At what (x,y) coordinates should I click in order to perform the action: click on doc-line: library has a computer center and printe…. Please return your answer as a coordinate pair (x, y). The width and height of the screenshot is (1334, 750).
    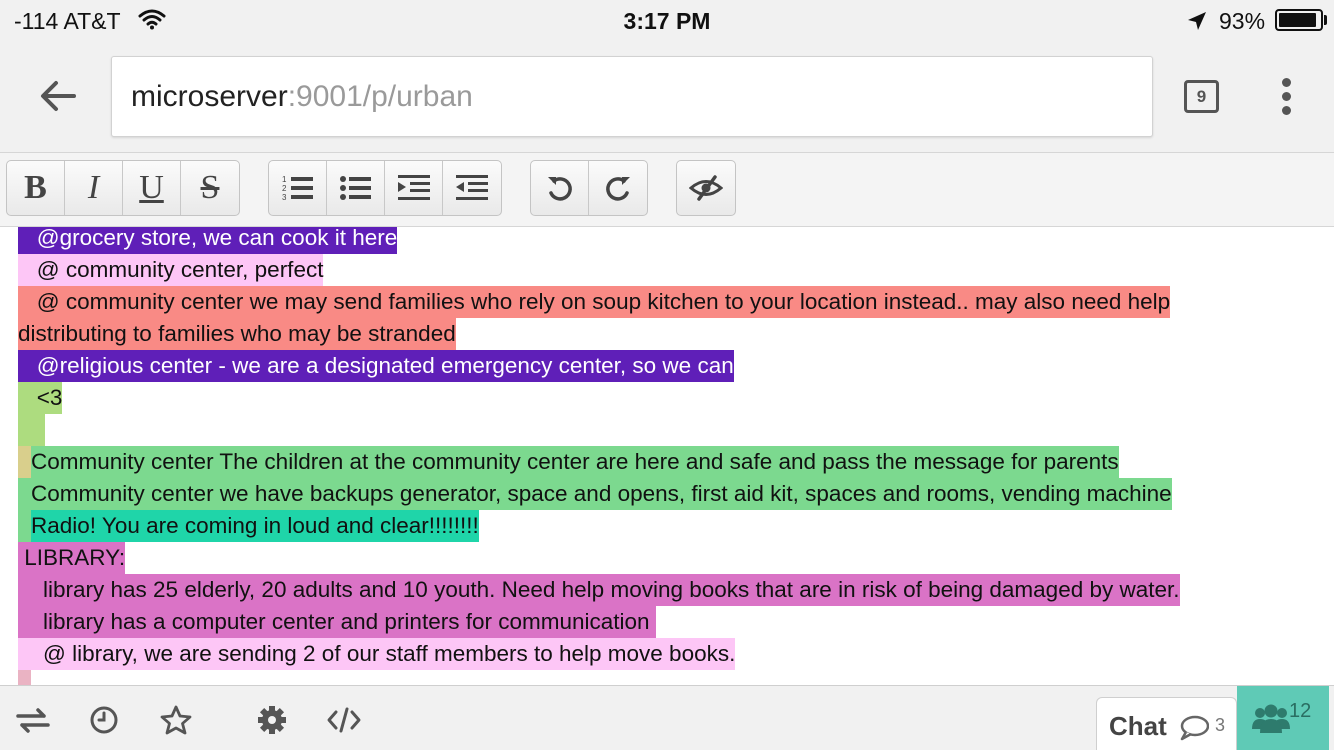
    Looking at the image, I should click on (668, 622).